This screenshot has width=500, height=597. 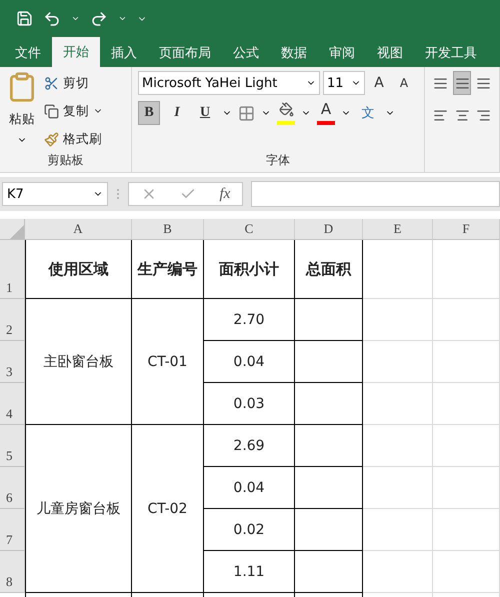 What do you see at coordinates (205, 113) in the screenshot?
I see `underline-button: U` at bounding box center [205, 113].